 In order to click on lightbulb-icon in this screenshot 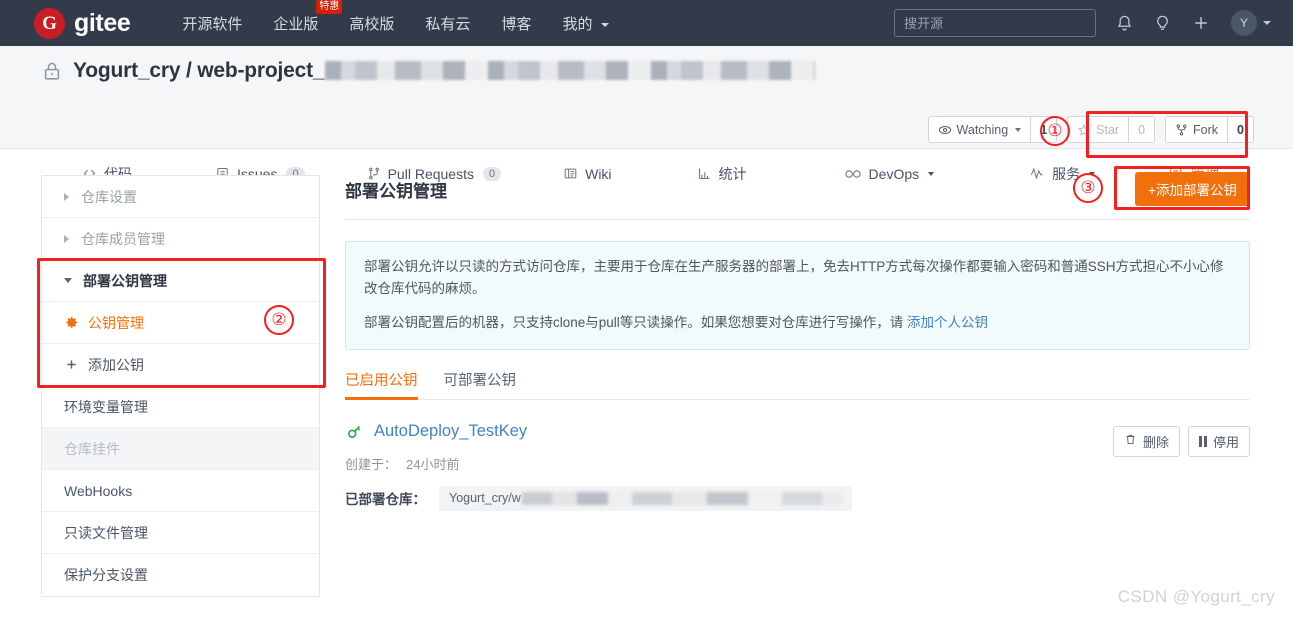, I will do `click(1162, 23)`.